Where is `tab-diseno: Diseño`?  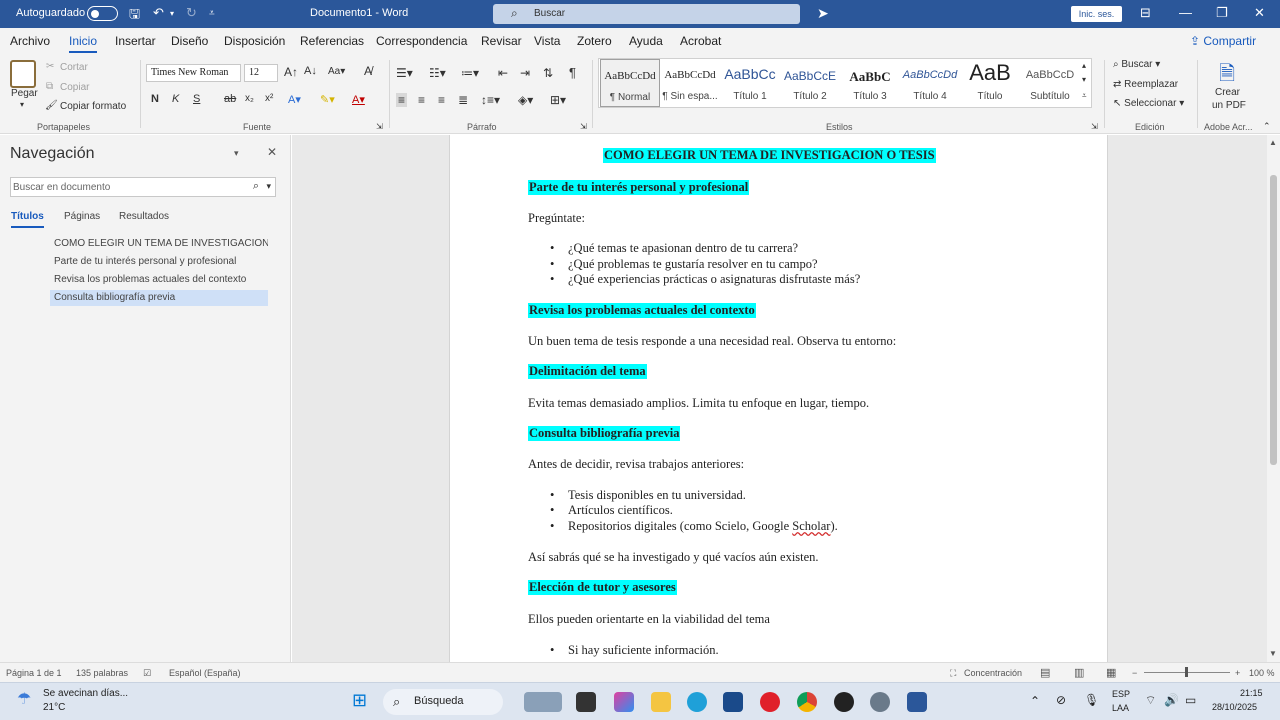 tab-diseno: Diseño is located at coordinates (189, 41).